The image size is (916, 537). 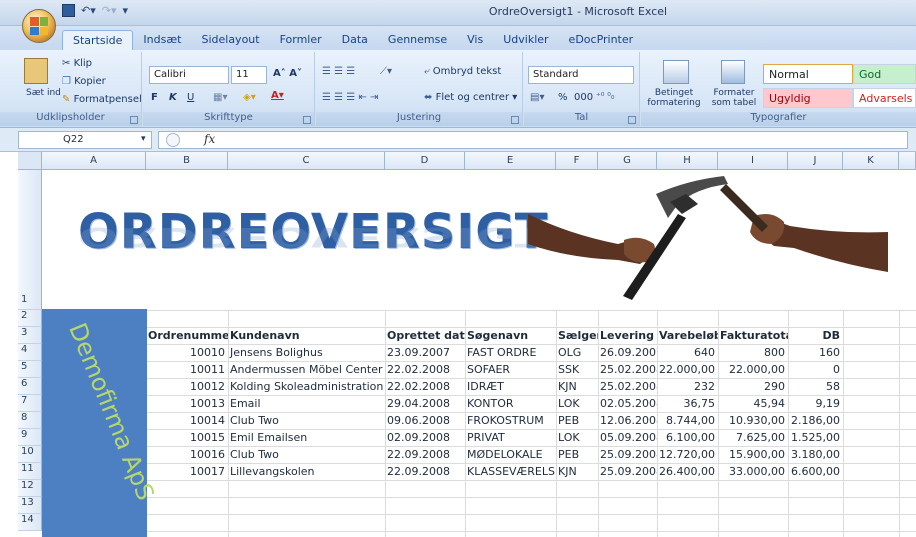 What do you see at coordinates (884, 98) in the screenshot?
I see `style-warning: Advarsels` at bounding box center [884, 98].